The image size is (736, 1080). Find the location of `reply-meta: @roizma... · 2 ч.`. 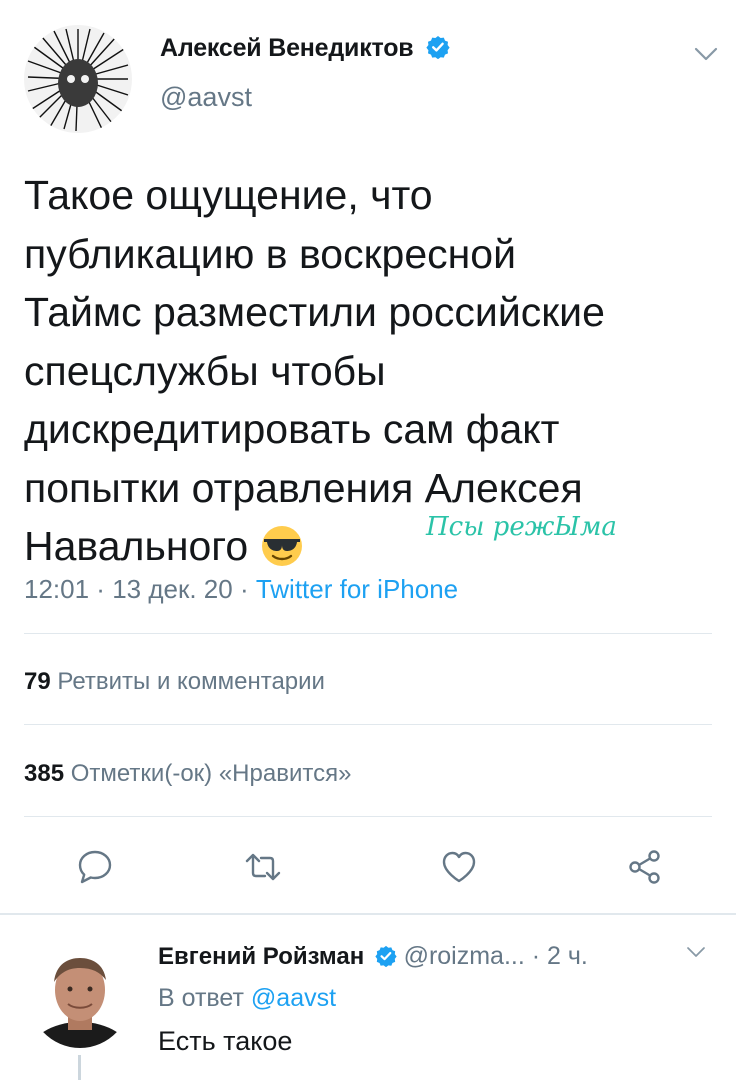

reply-meta: @roizma... · 2 ч. is located at coordinates (495, 956).